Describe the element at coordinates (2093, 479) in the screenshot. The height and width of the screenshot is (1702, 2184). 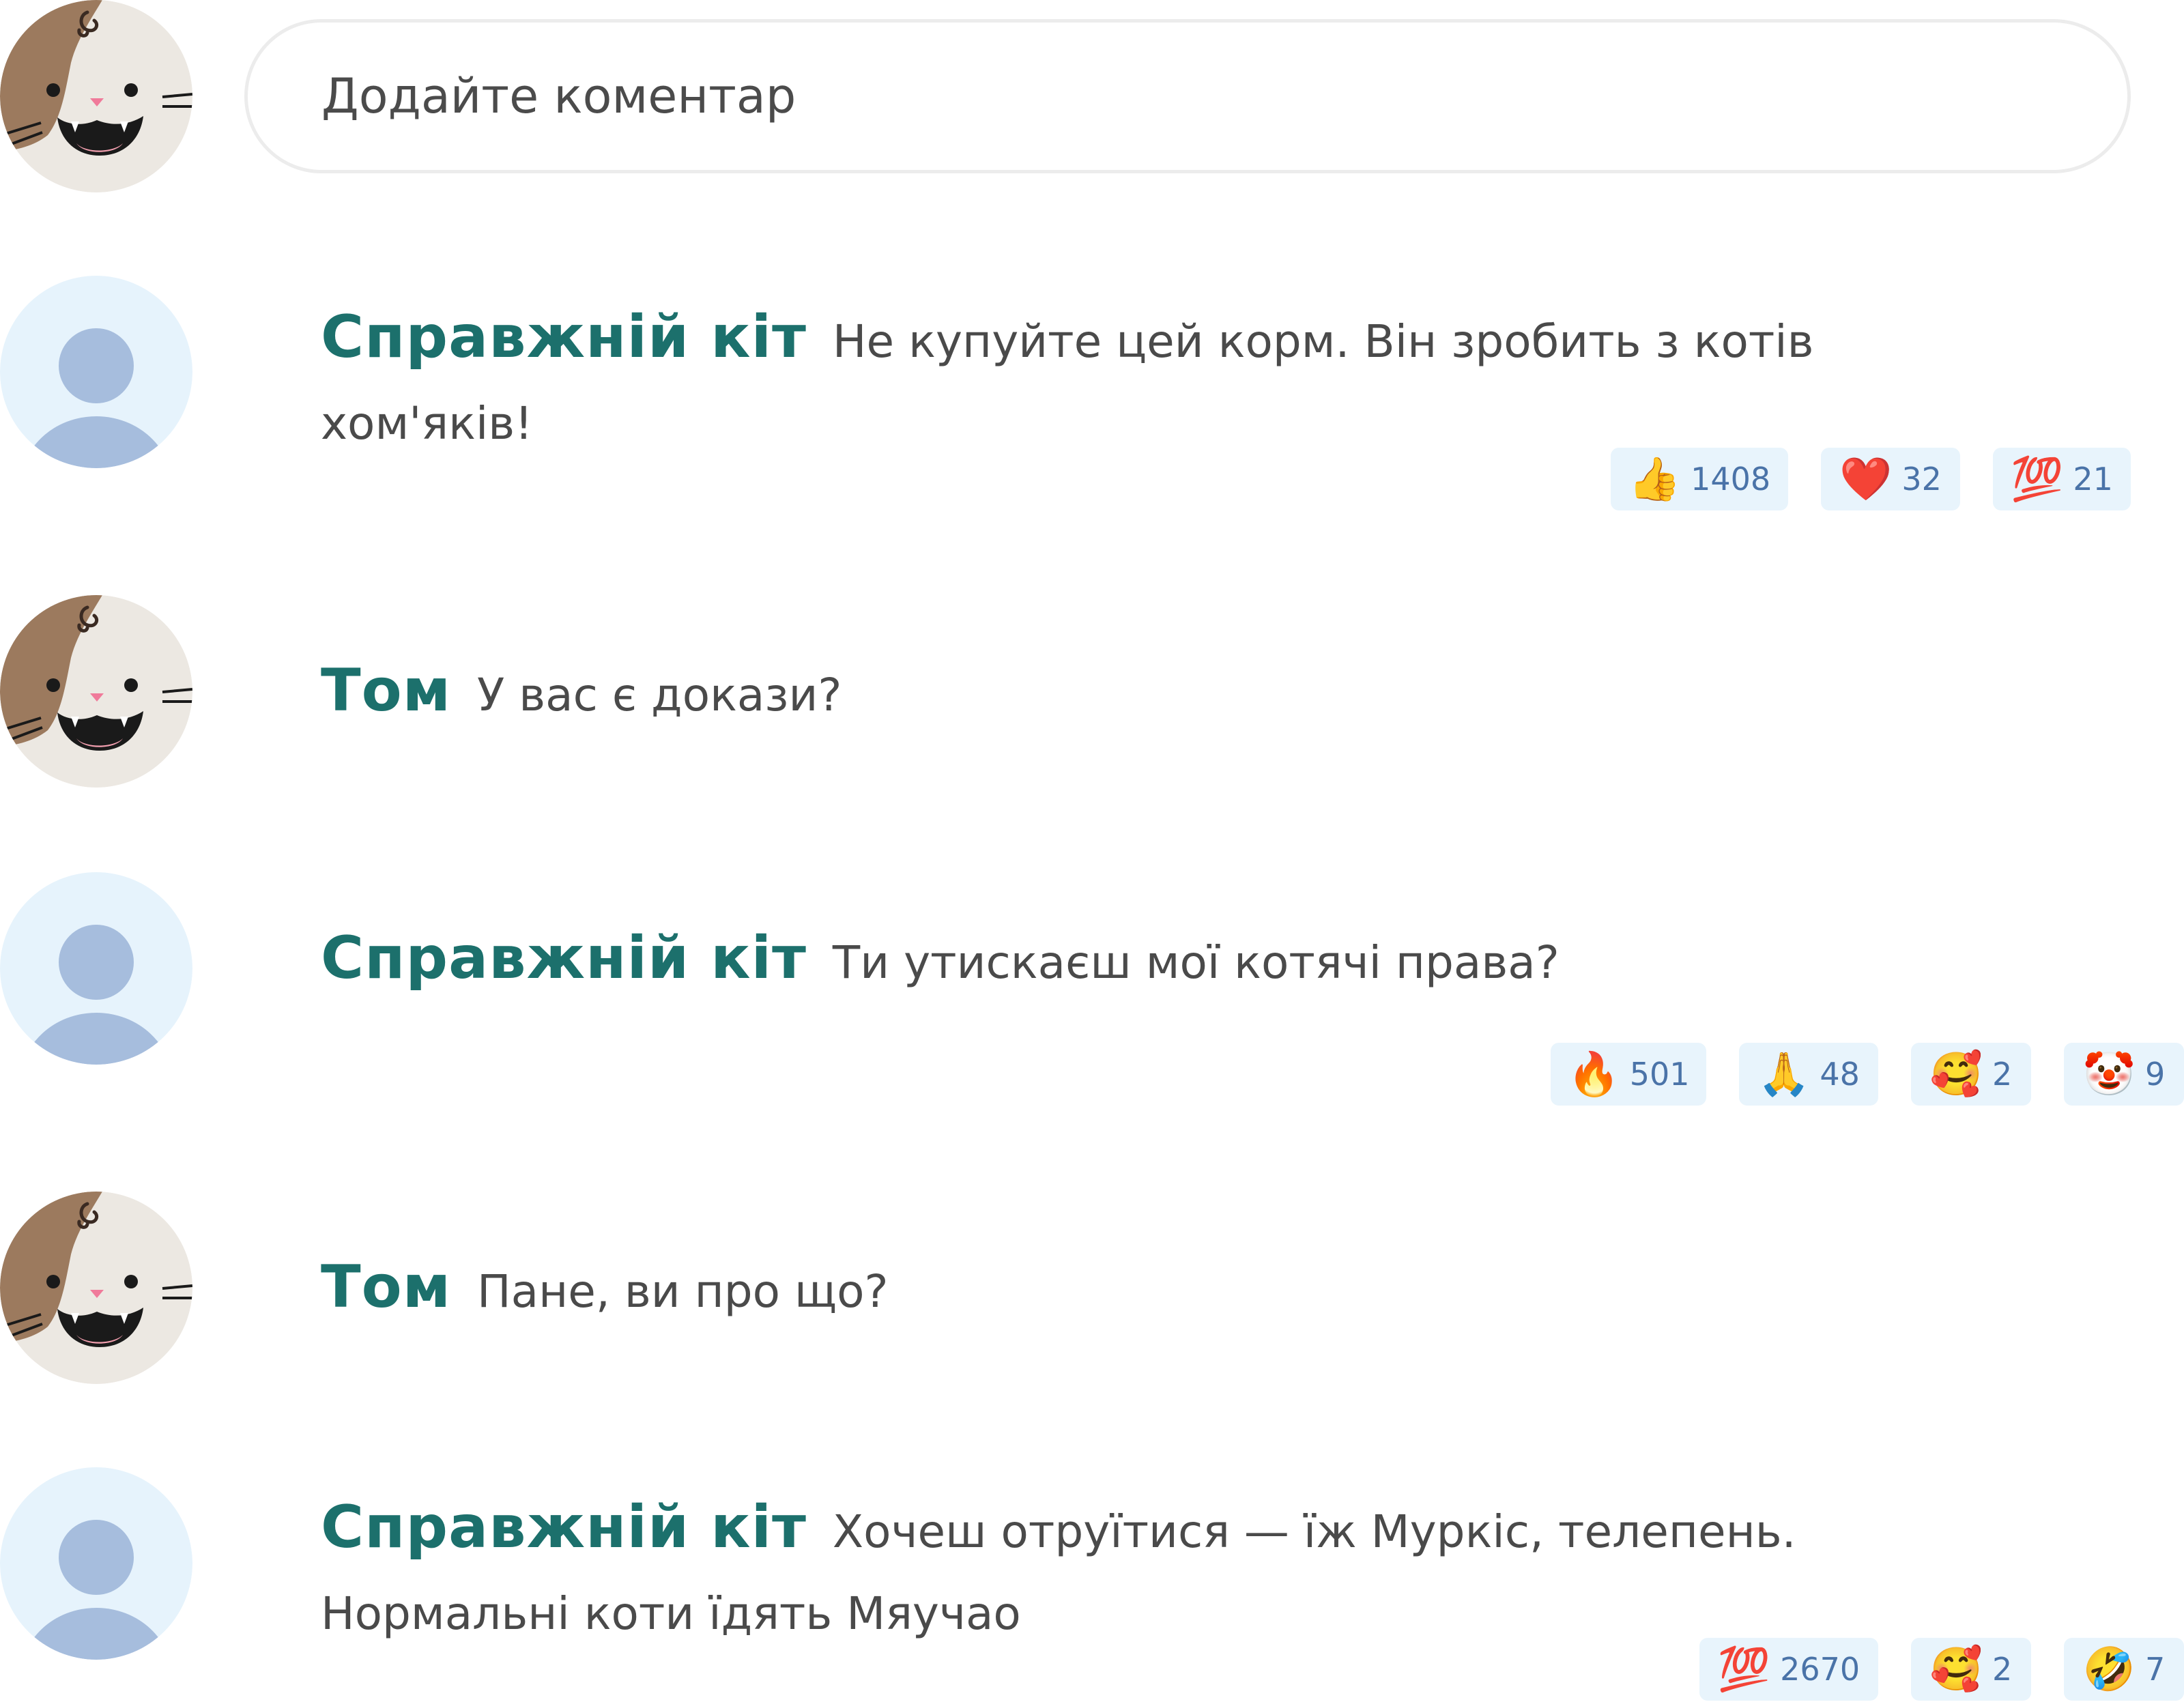
I see `reaction-count: 21` at that location.